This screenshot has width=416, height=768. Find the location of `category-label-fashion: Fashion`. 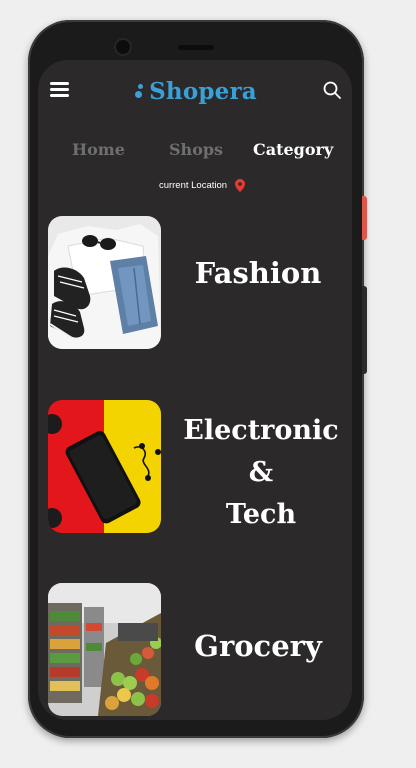

category-label-fashion: Fashion is located at coordinates (258, 273).